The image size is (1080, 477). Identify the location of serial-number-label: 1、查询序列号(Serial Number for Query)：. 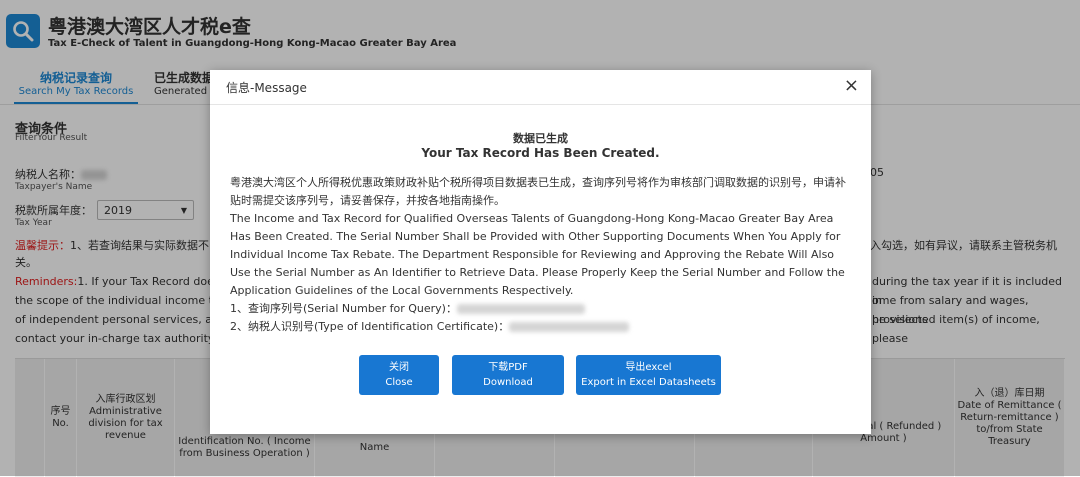
(343, 308).